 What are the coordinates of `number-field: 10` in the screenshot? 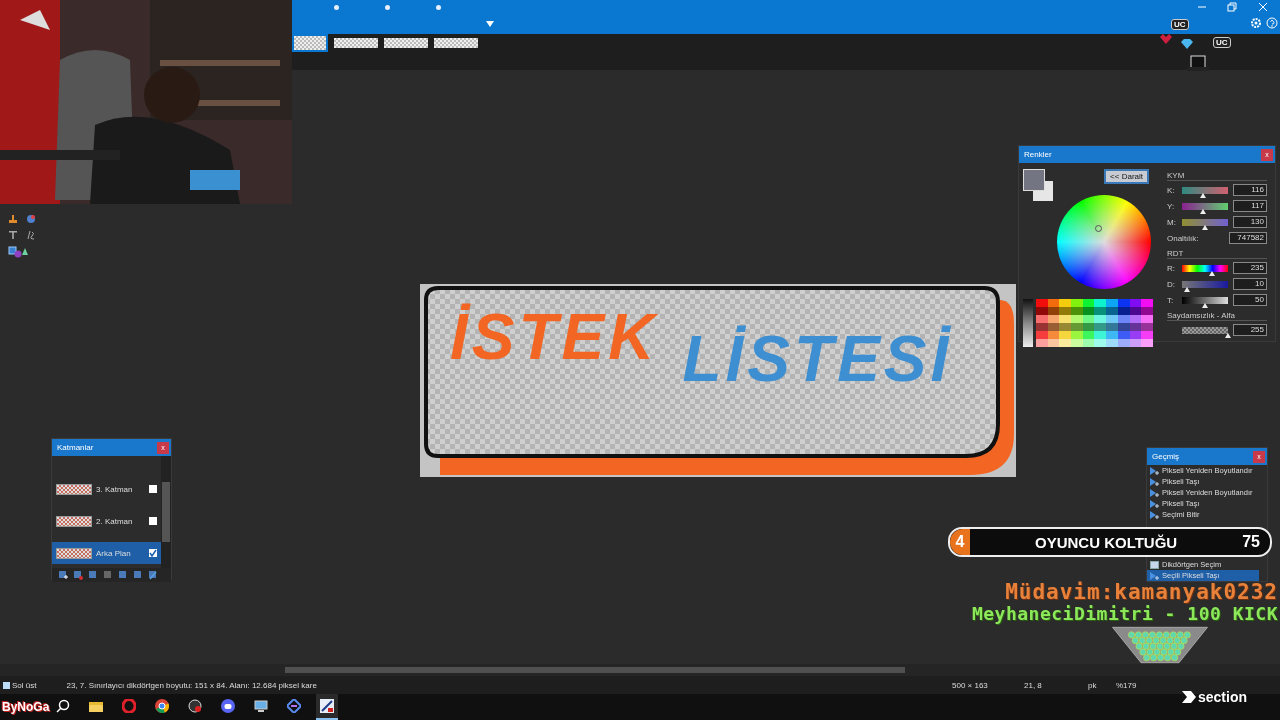 It's located at (1250, 284).